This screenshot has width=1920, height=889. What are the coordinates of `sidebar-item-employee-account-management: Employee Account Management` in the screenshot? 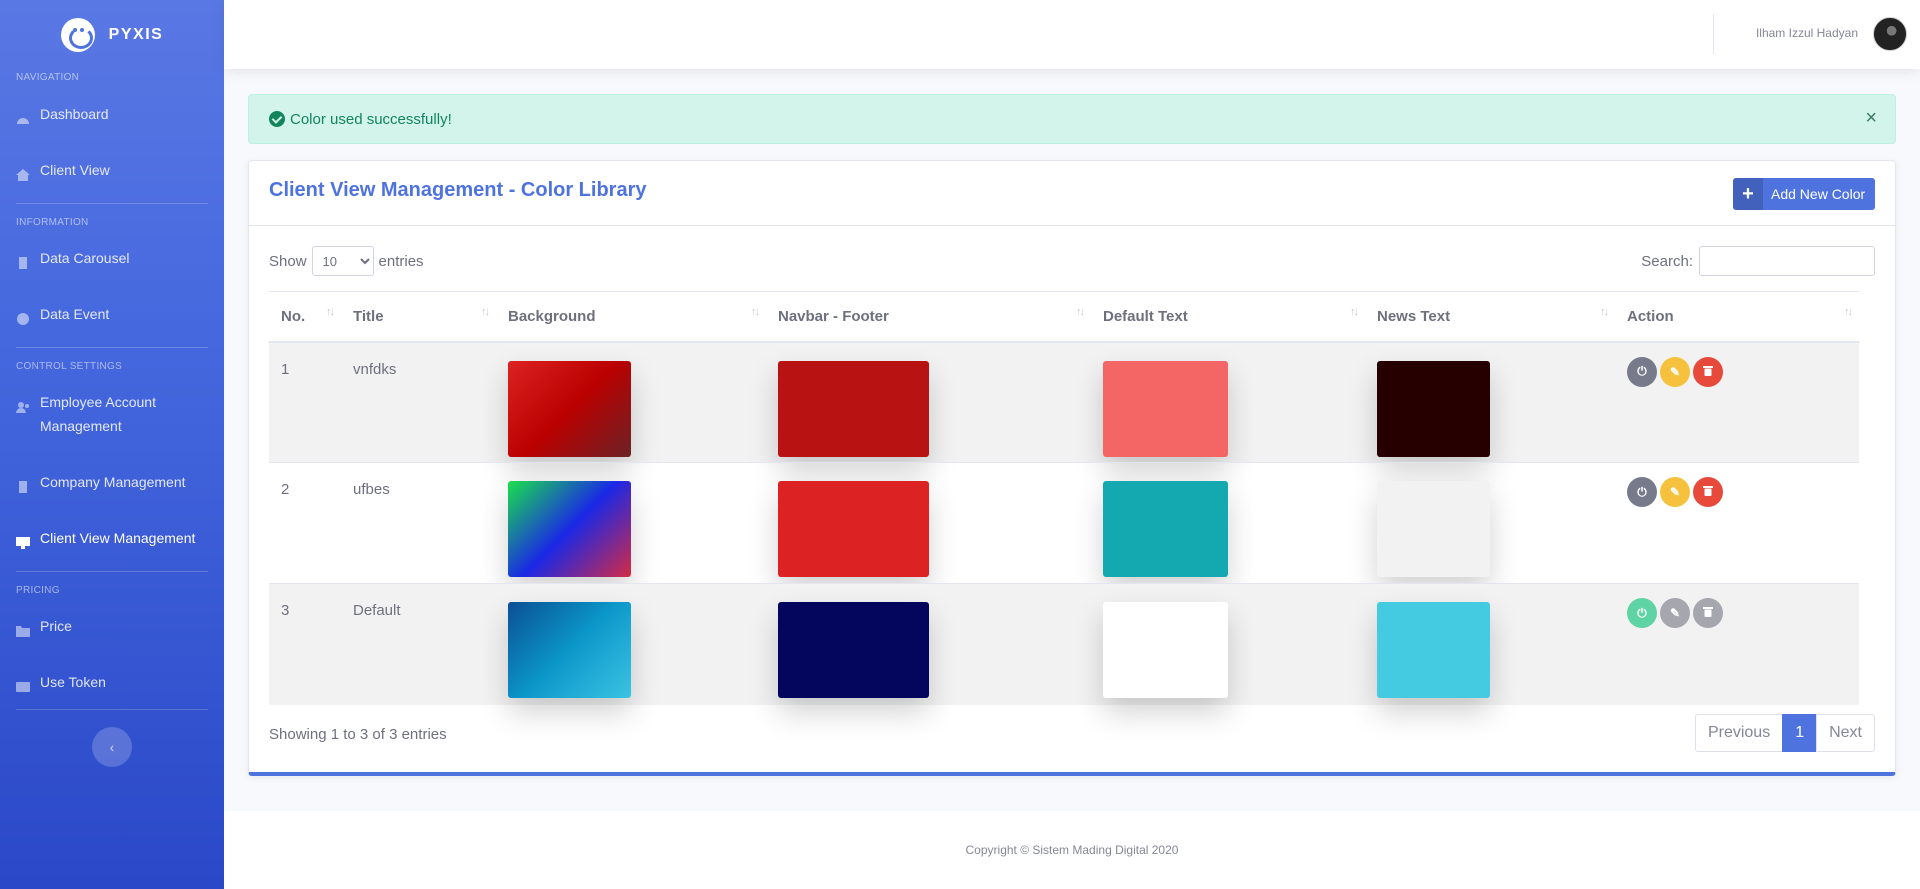 It's located at (112, 414).